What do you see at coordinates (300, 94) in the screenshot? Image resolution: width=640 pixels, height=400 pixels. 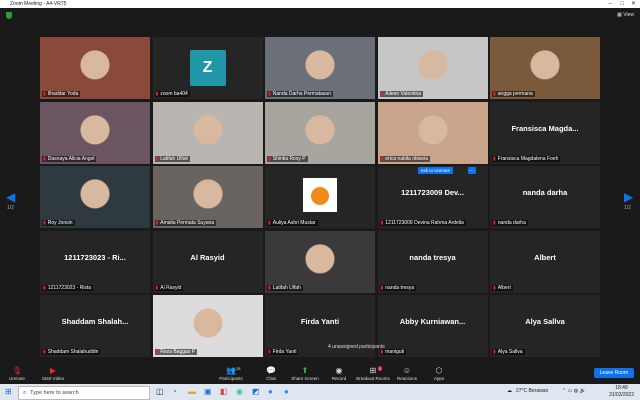 I see `participant-name-label: ▮ Nanda Darha Permatasari` at bounding box center [300, 94].